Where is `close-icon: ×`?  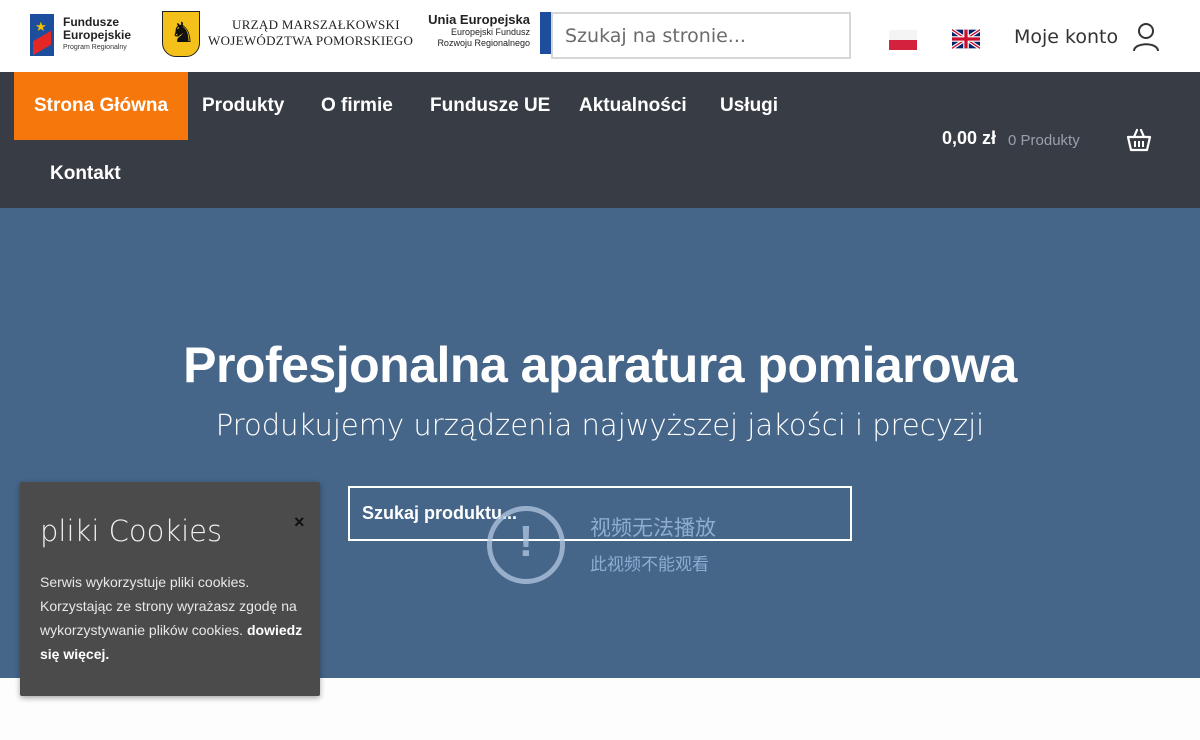 close-icon: × is located at coordinates (299, 522).